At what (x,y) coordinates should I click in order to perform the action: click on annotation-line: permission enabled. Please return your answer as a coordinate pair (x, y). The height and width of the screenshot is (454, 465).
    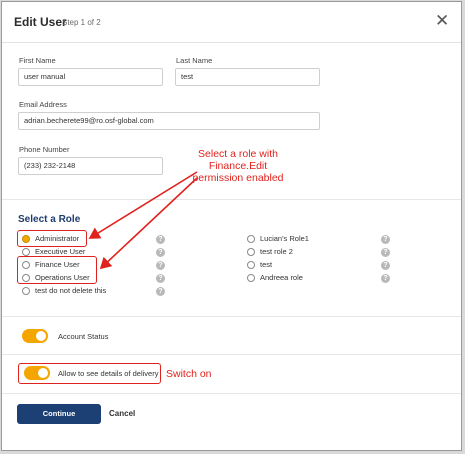
    Looking at the image, I should click on (238, 178).